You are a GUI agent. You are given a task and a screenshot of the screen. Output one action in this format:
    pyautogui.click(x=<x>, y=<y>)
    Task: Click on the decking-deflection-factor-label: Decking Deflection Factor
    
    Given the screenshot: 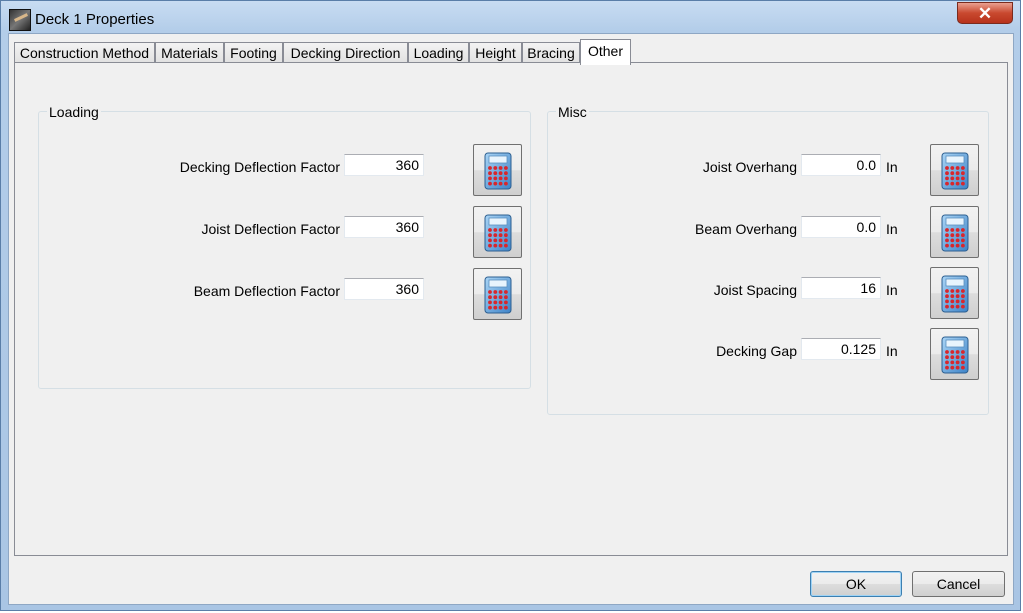 What is the action you would take?
    pyautogui.click(x=259, y=167)
    